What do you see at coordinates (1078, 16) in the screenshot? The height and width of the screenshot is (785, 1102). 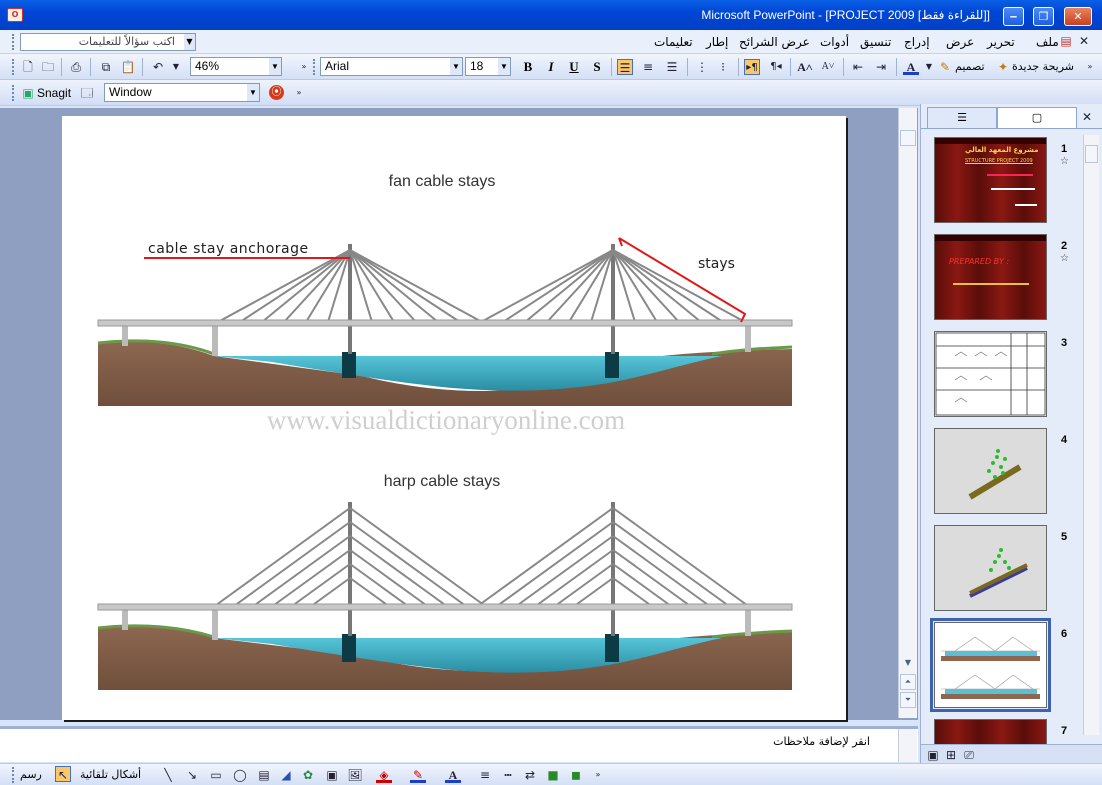 I see `close-button: ✕` at bounding box center [1078, 16].